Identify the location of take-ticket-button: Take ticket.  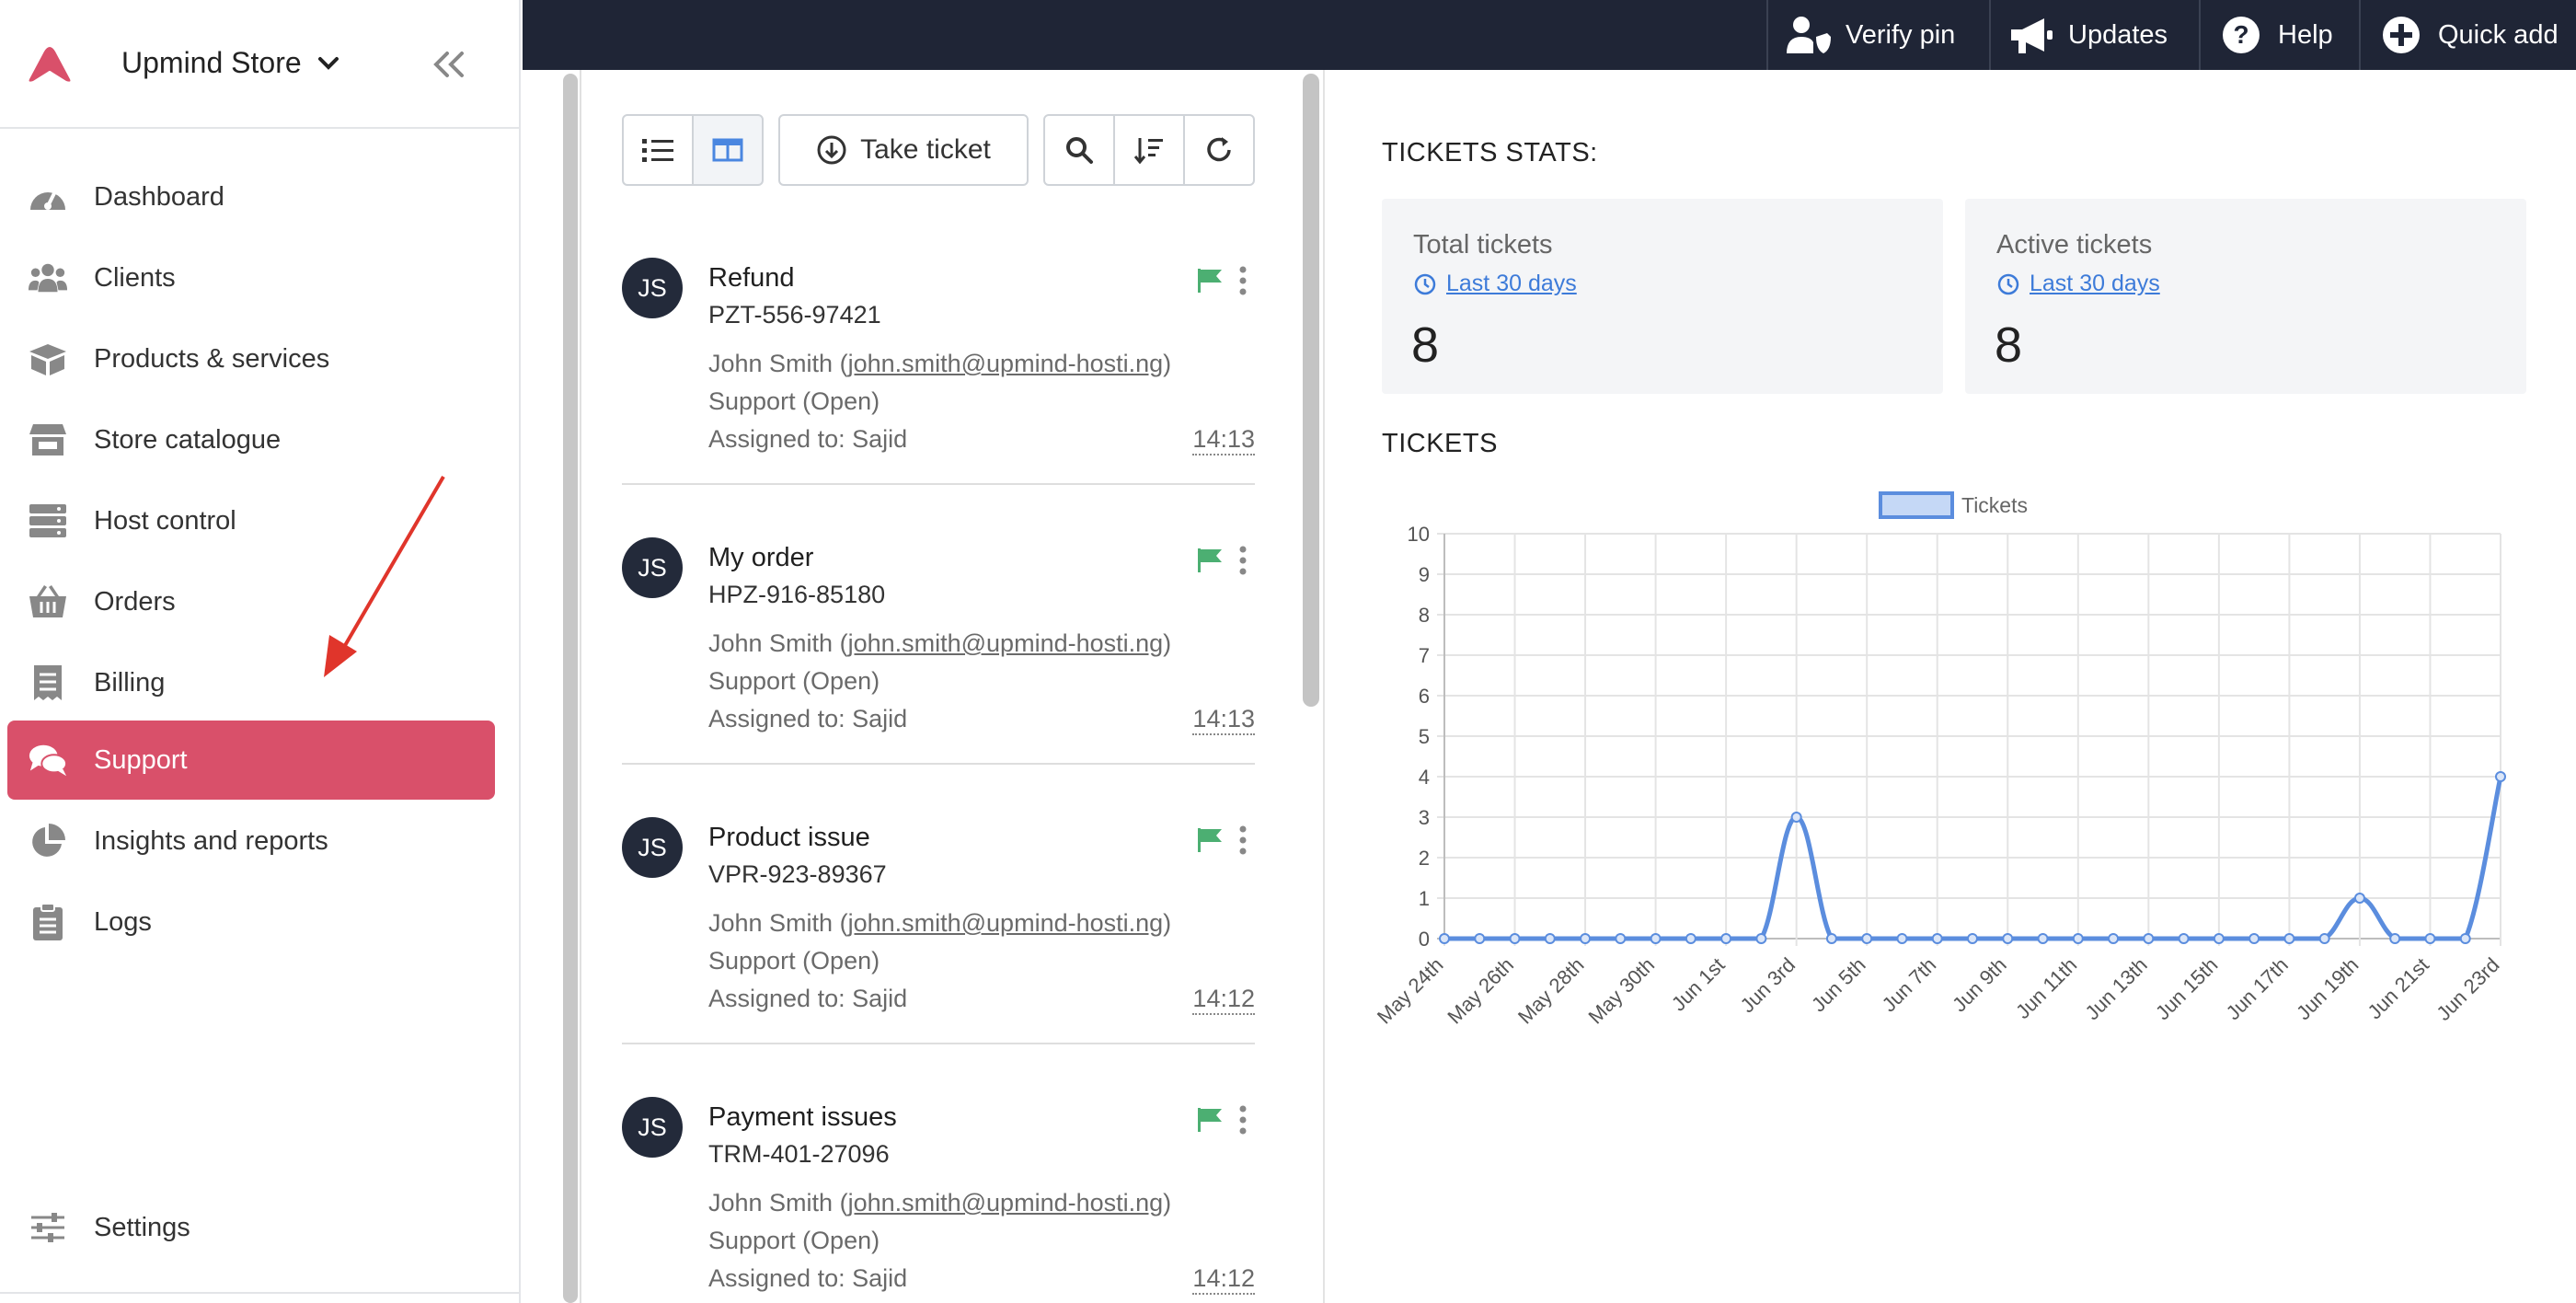
(903, 150).